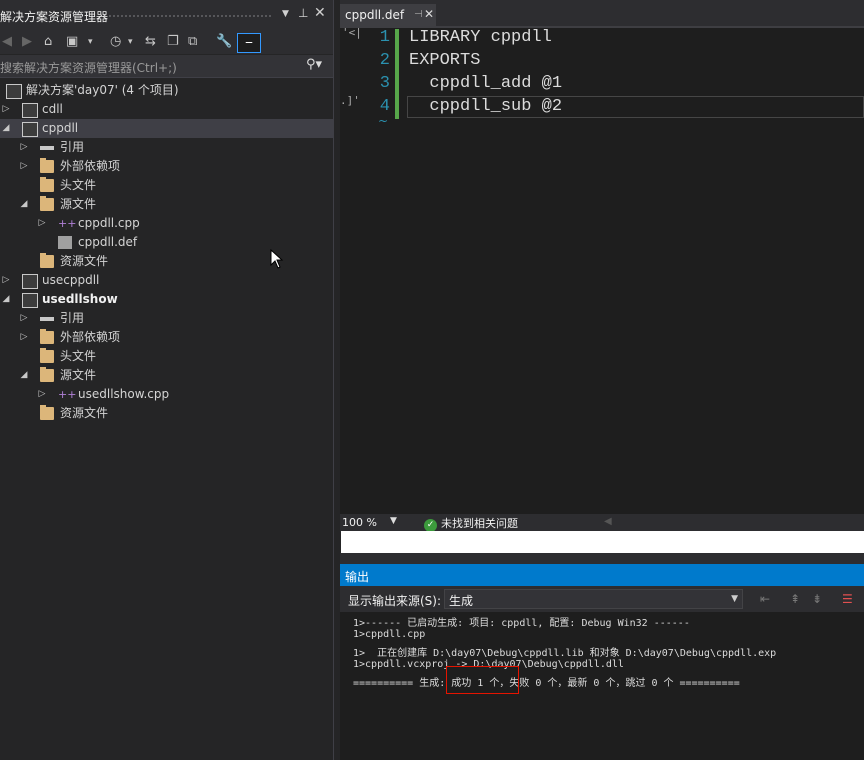 The width and height of the screenshot is (864, 760). Describe the element at coordinates (192, 42) in the screenshot. I see `show-all-files-icon: ⧉` at that location.